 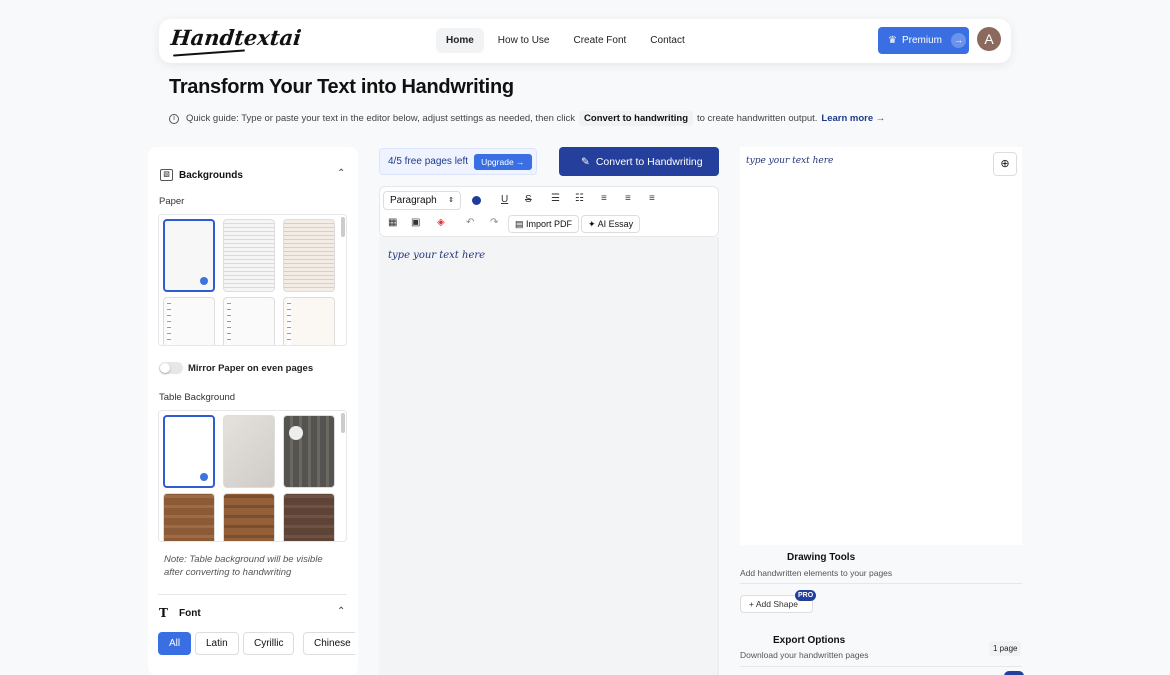 I want to click on free-pages-banner: 4/5 free pages left Upgrade →, so click(x=458, y=161).